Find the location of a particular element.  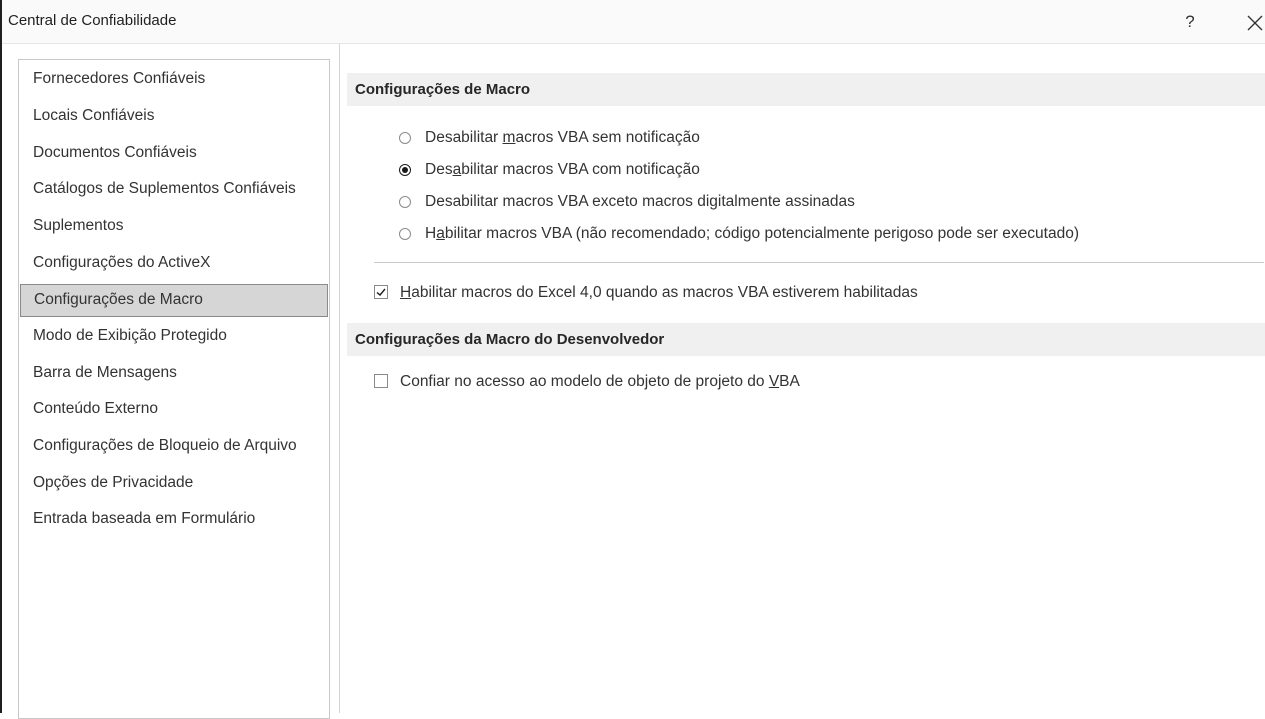

close-button is located at coordinates (1252, 22).